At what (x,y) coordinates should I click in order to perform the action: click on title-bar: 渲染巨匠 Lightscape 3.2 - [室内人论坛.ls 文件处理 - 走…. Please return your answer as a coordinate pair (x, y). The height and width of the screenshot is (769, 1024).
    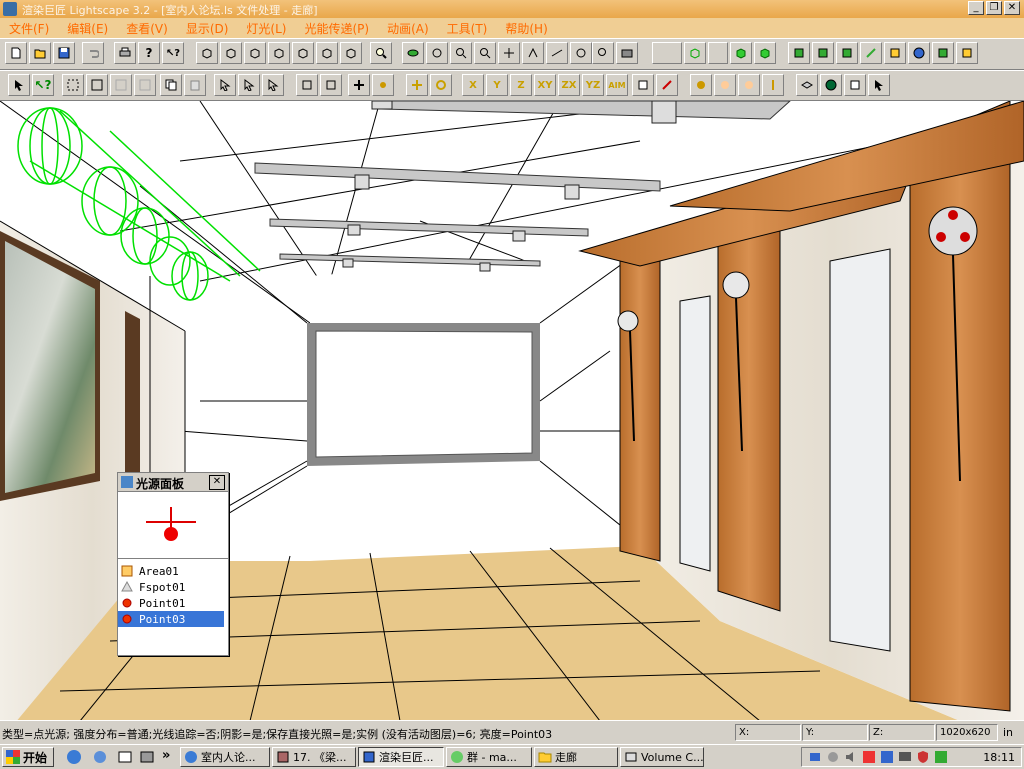
    Looking at the image, I should click on (512, 9).